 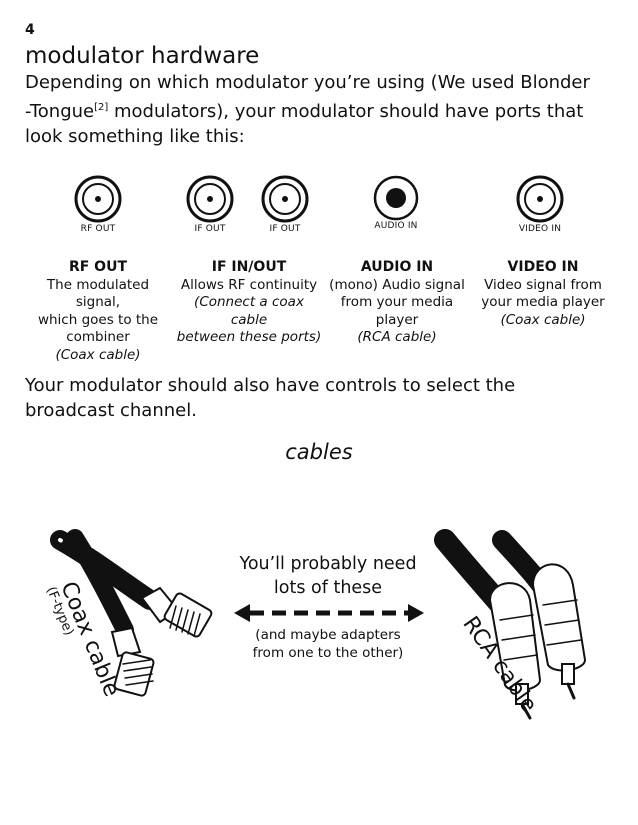 What do you see at coordinates (540, 229) in the screenshot?
I see `video-in-port-label: VIDEO IN` at bounding box center [540, 229].